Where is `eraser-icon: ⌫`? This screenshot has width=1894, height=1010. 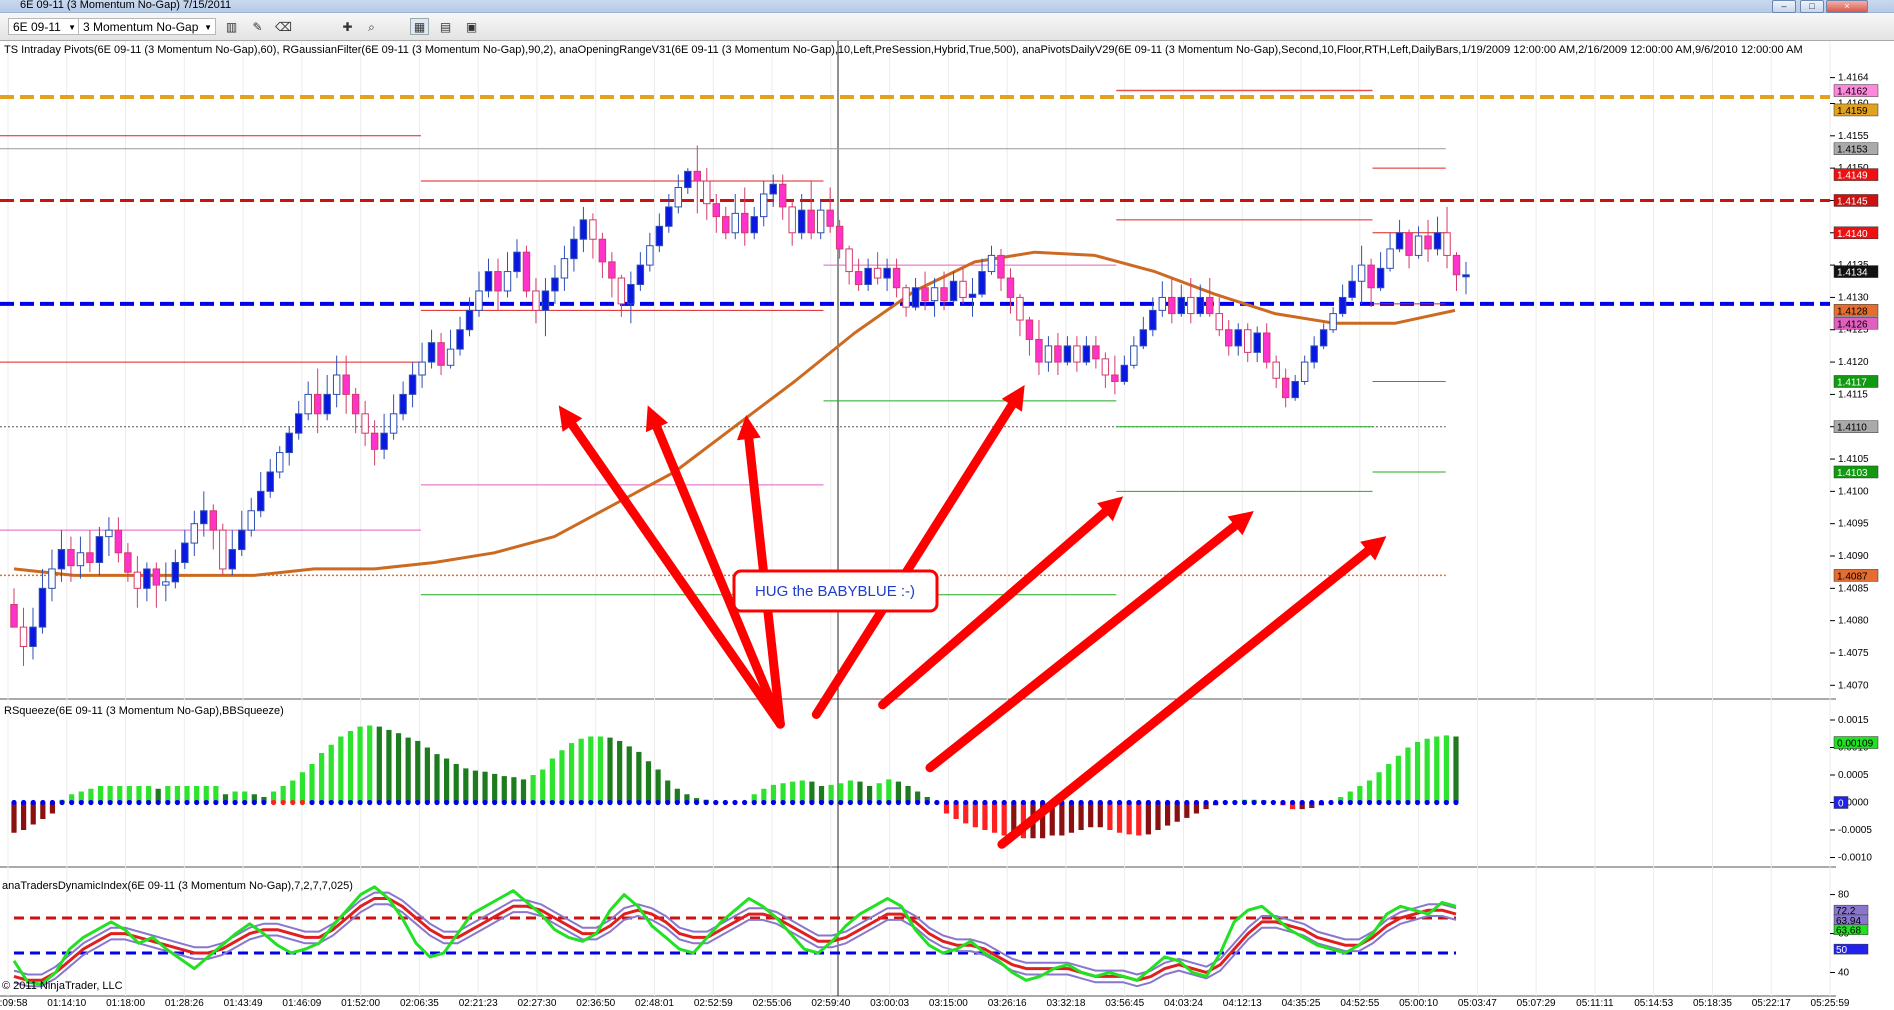
eraser-icon: ⌫ is located at coordinates (283, 26).